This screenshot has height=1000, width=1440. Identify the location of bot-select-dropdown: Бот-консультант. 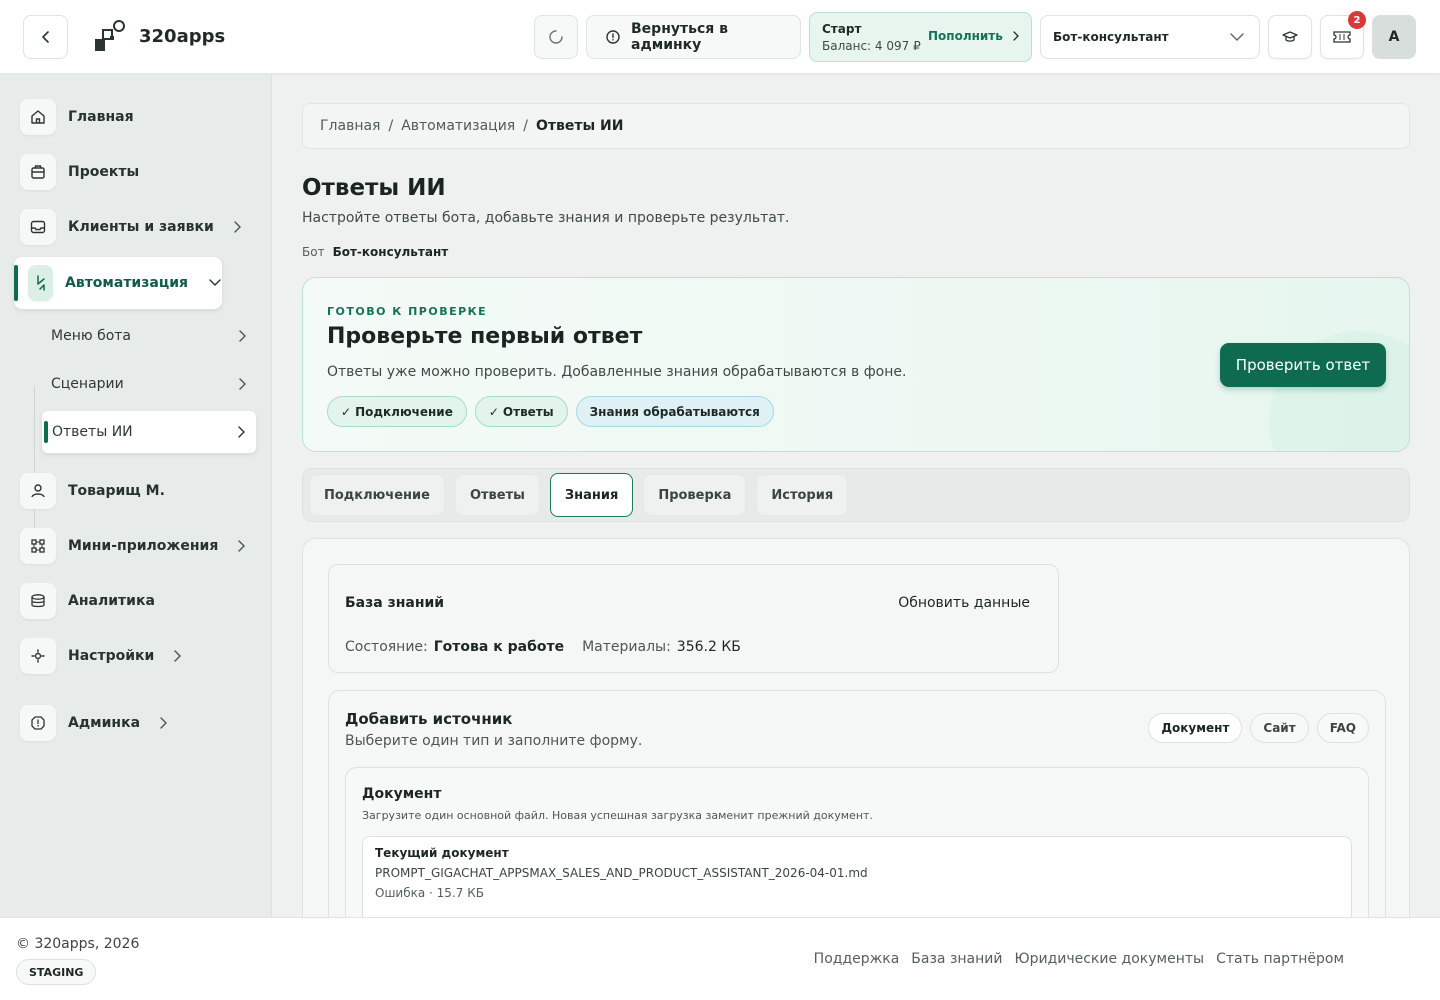
(1150, 37).